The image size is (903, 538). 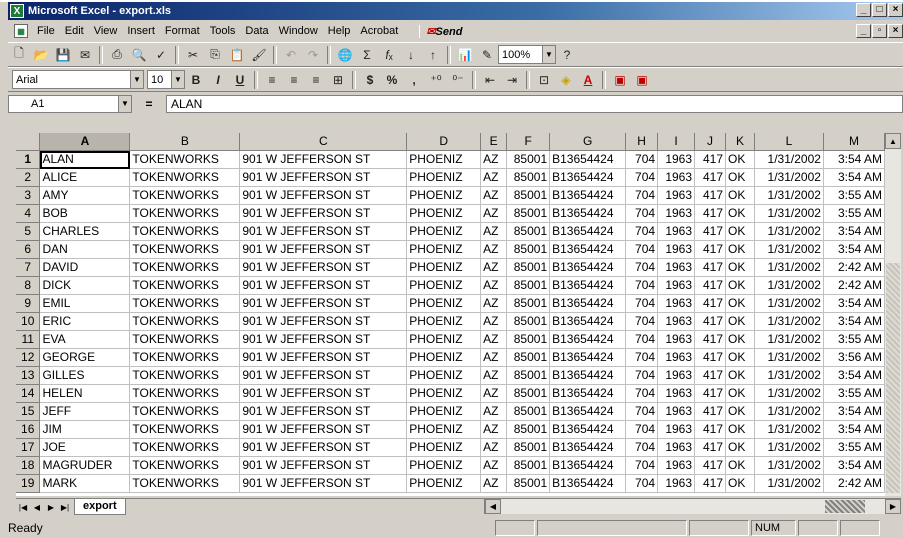 What do you see at coordinates (444, 483) in the screenshot?
I see `cell-d19: PHOENIZ` at bounding box center [444, 483].